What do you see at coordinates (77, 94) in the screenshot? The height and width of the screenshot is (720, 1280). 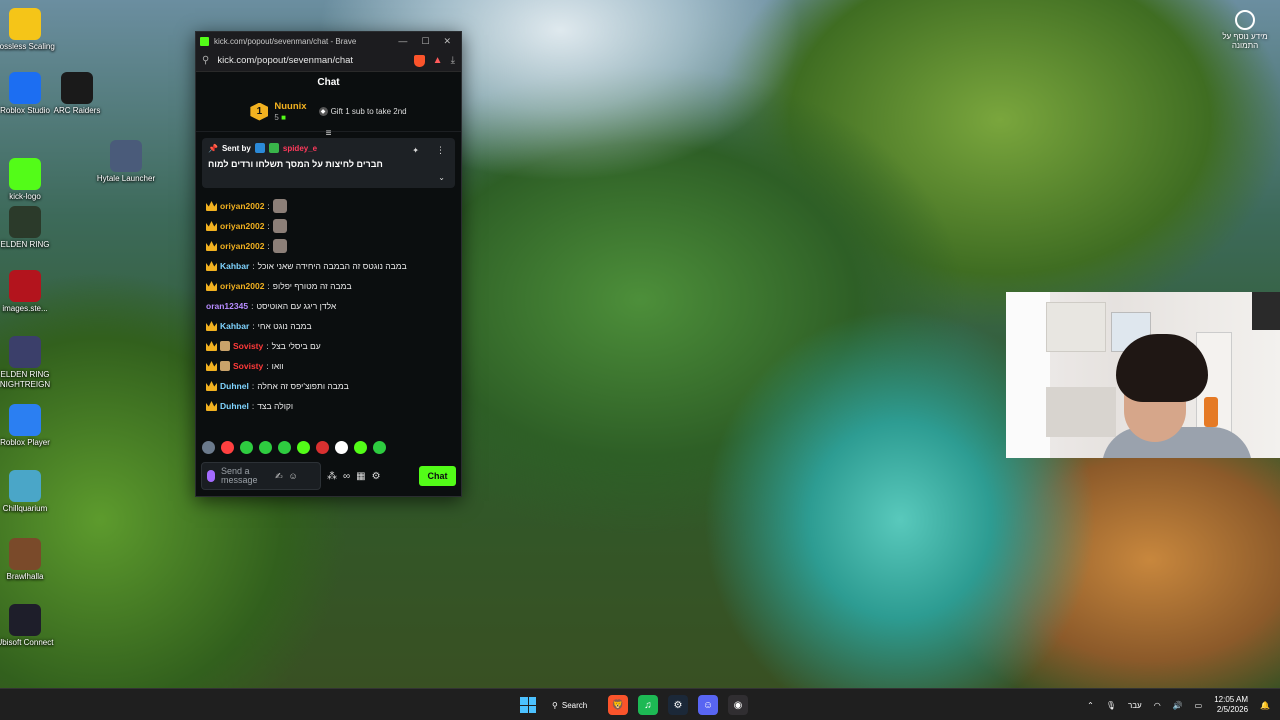 I see `desktop-icon: ARC Raiders` at bounding box center [77, 94].